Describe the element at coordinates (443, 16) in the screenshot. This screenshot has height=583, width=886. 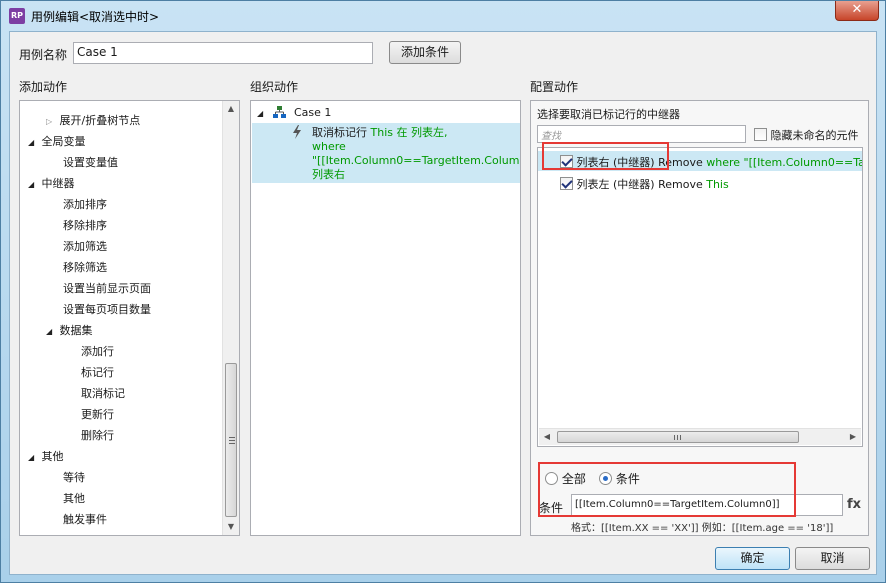
I see `title-bar: RP 用例编辑<取消选中时> ✕` at that location.